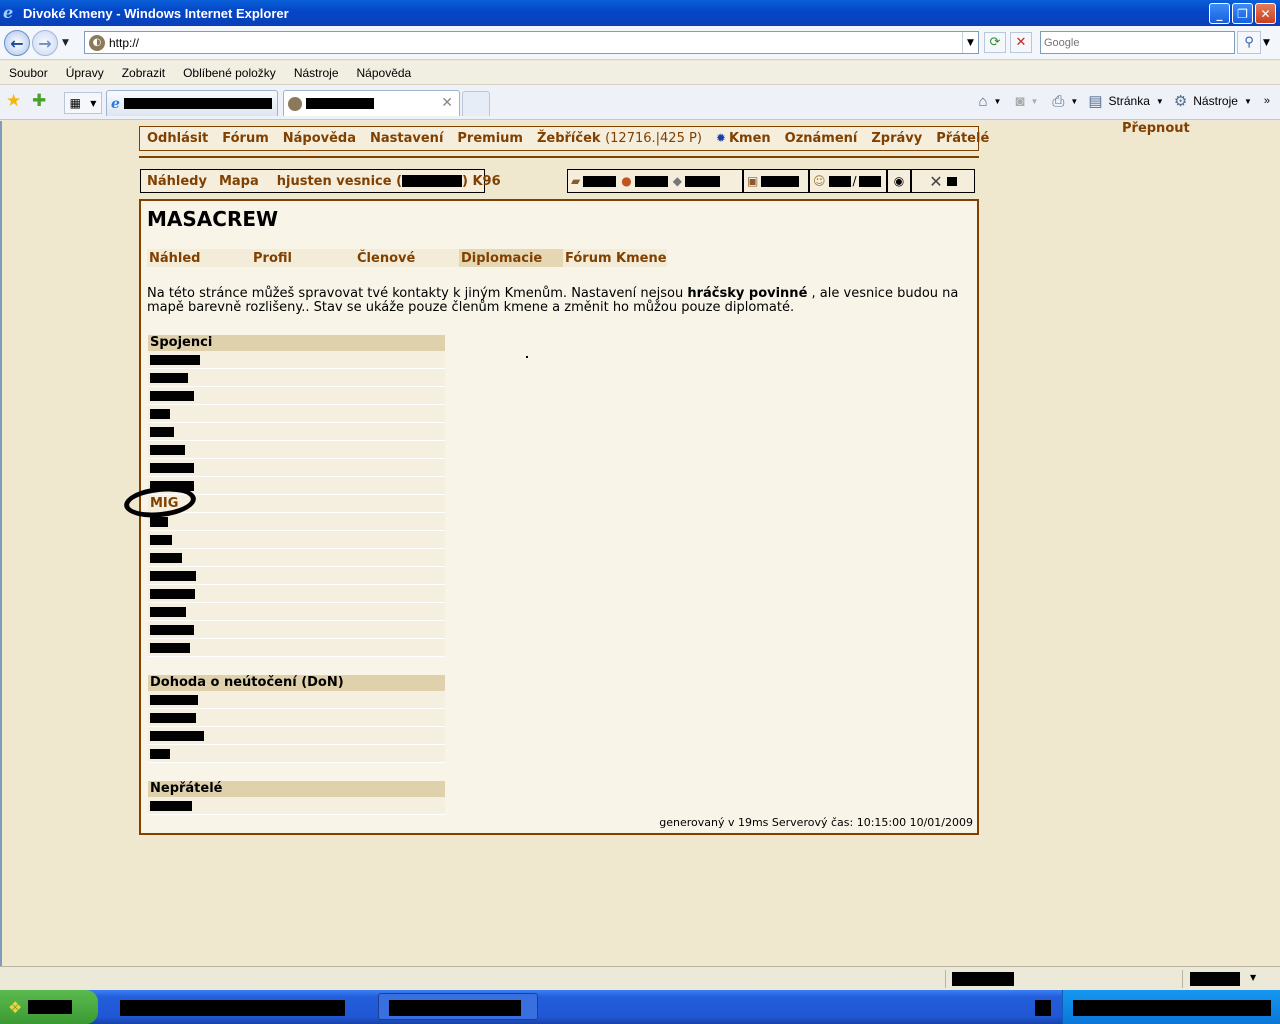 The height and width of the screenshot is (1024, 1280). Describe the element at coordinates (143, 73) in the screenshot. I see `menu-view: Zobrazit` at that location.